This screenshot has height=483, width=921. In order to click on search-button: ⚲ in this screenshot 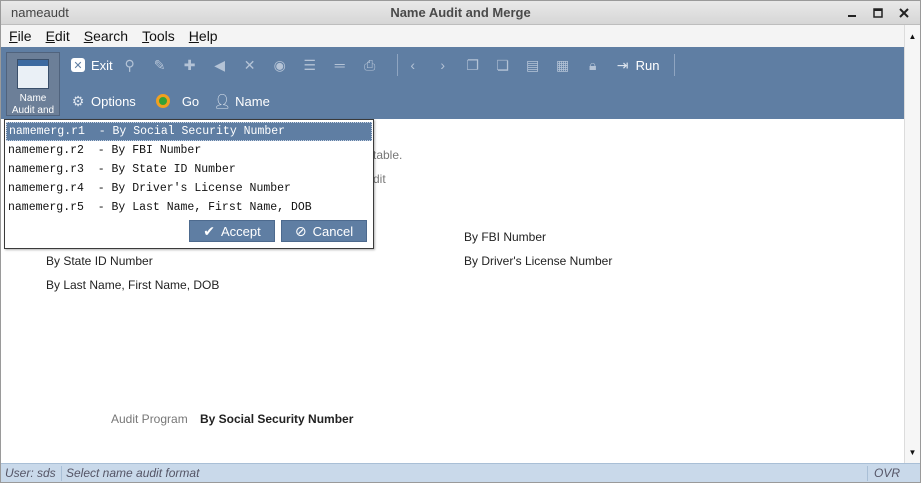, I will do `click(132, 65)`.